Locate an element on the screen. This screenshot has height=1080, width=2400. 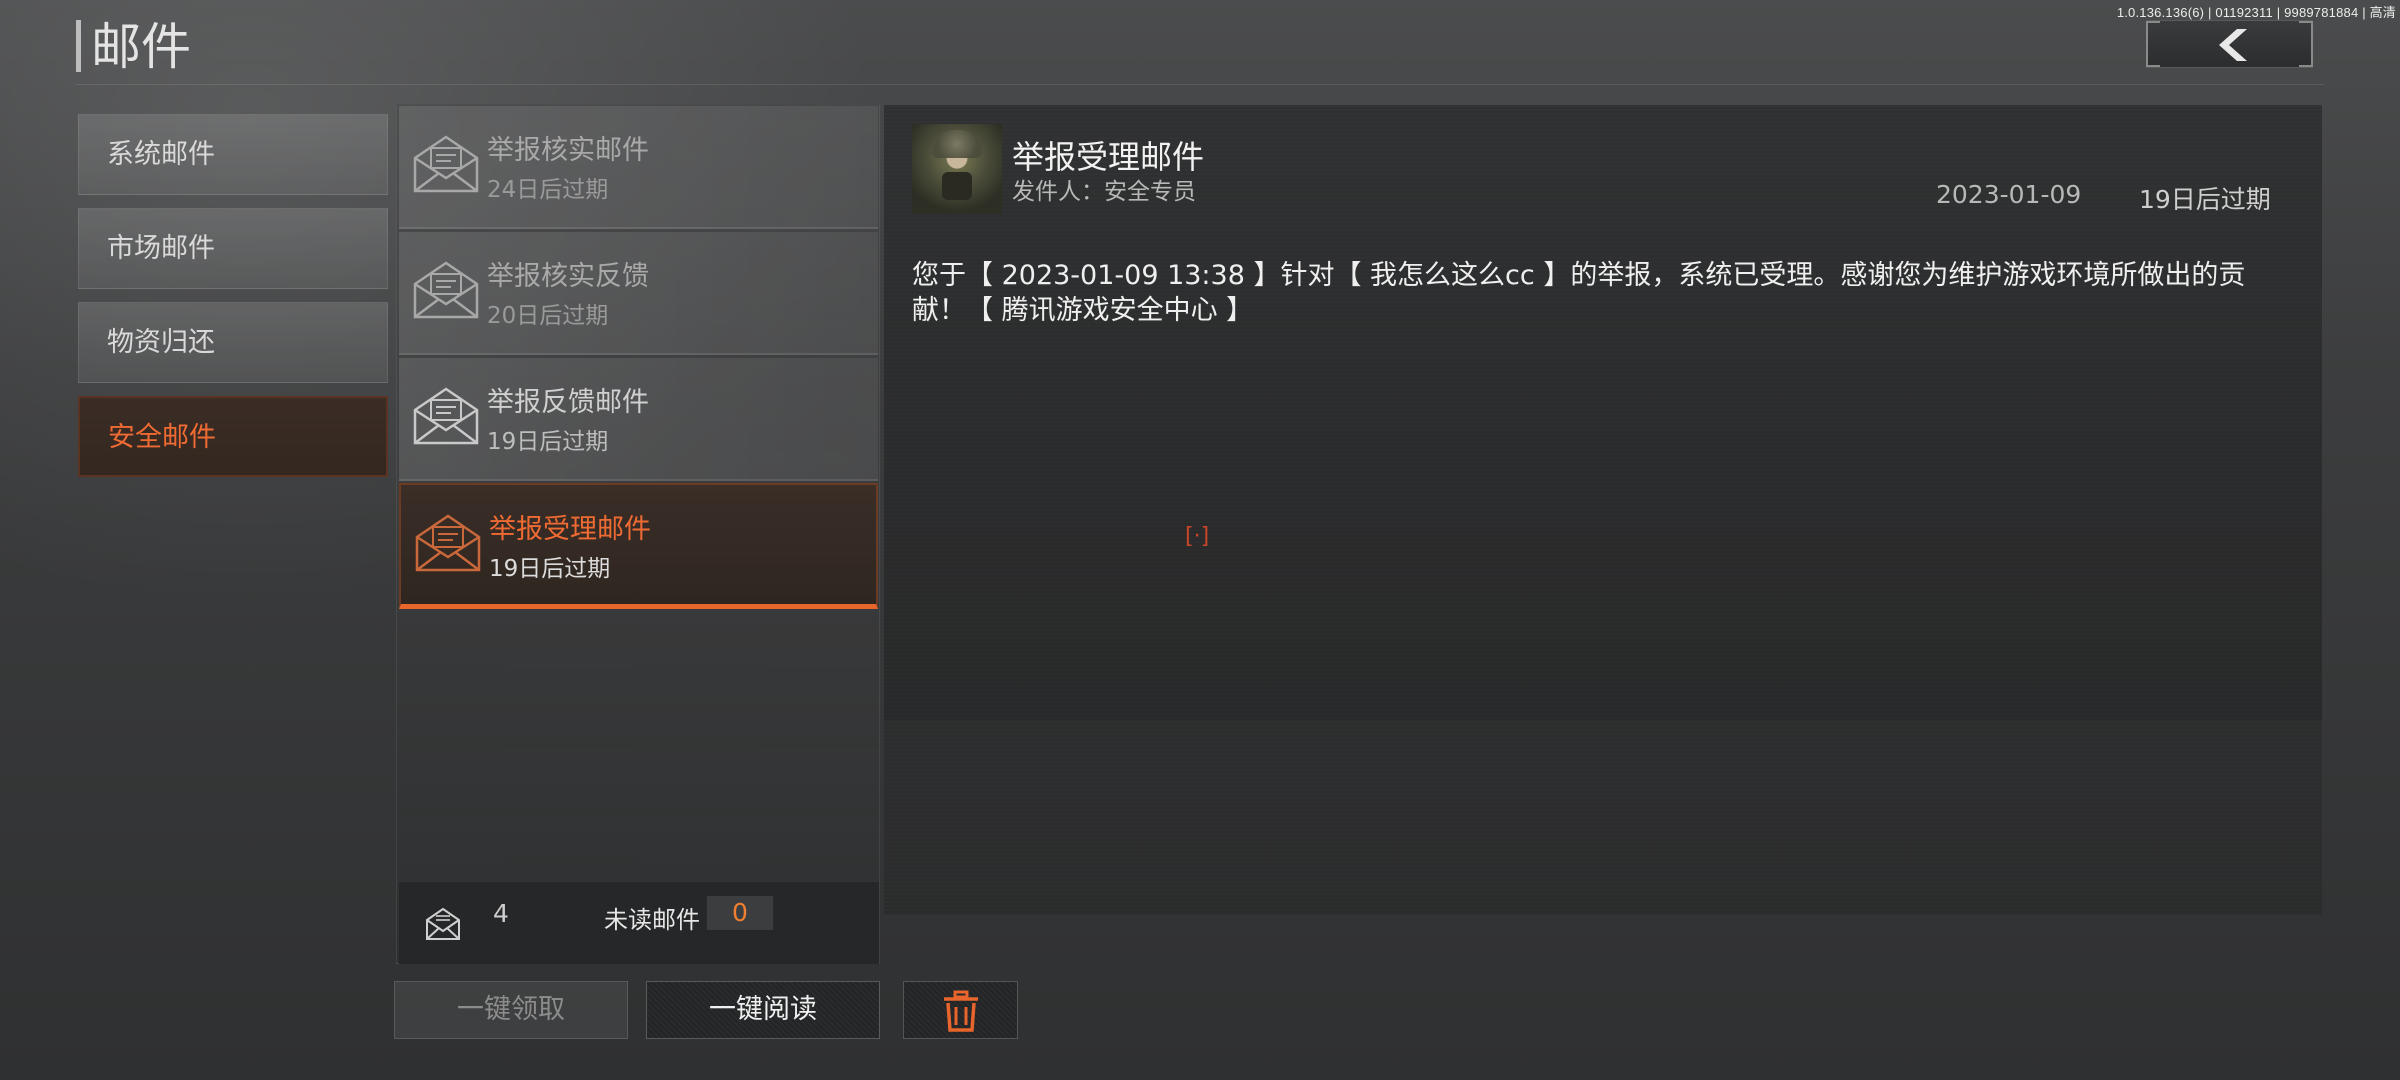
mail-list-item: 举报核实反馈 20日后过期 is located at coordinates (638, 293).